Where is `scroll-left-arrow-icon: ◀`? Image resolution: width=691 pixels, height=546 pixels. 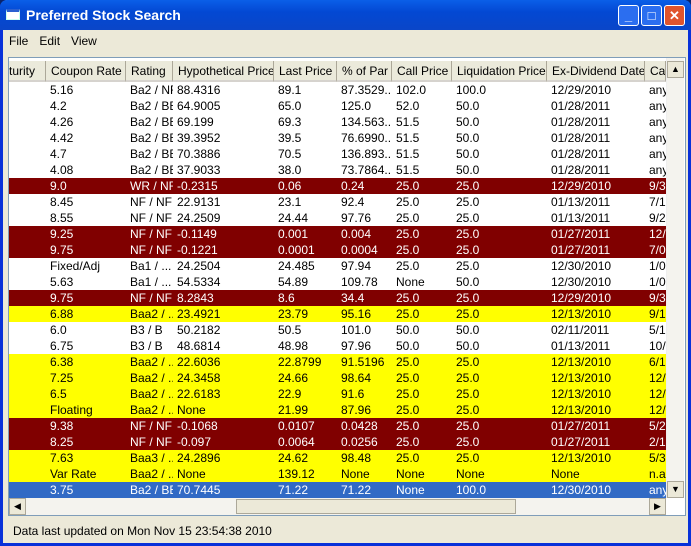
scroll-left-arrow-icon: ◀ is located at coordinates (17, 506).